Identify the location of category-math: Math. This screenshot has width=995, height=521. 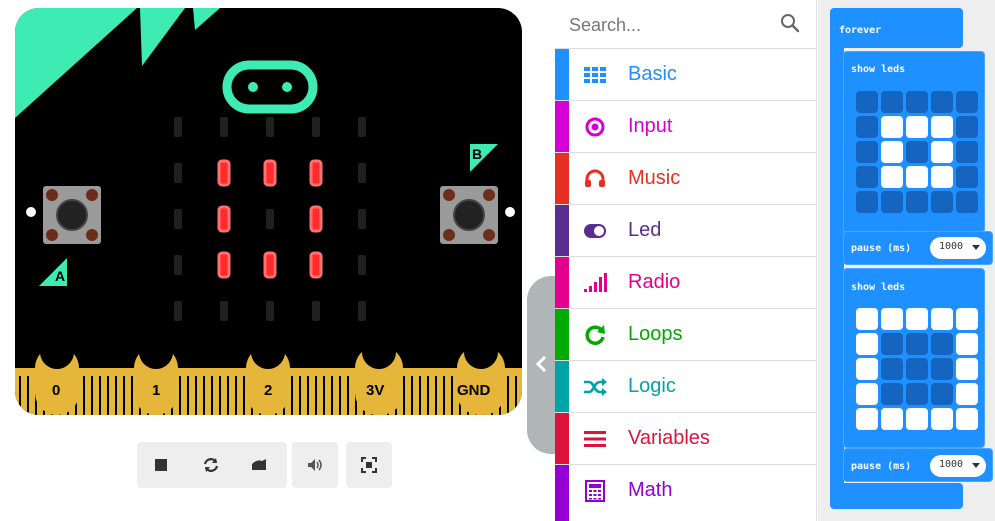
(686, 492).